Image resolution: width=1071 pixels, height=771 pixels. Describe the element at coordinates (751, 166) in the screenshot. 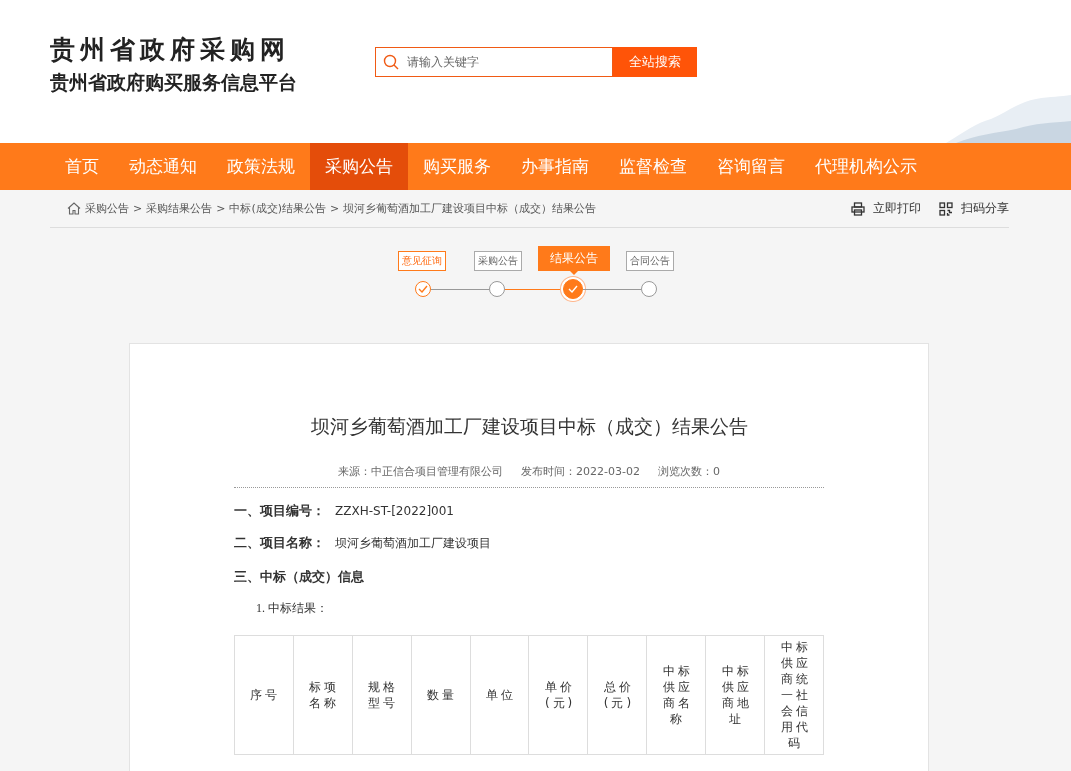

I see `nav-item: 咨询留言` at that location.